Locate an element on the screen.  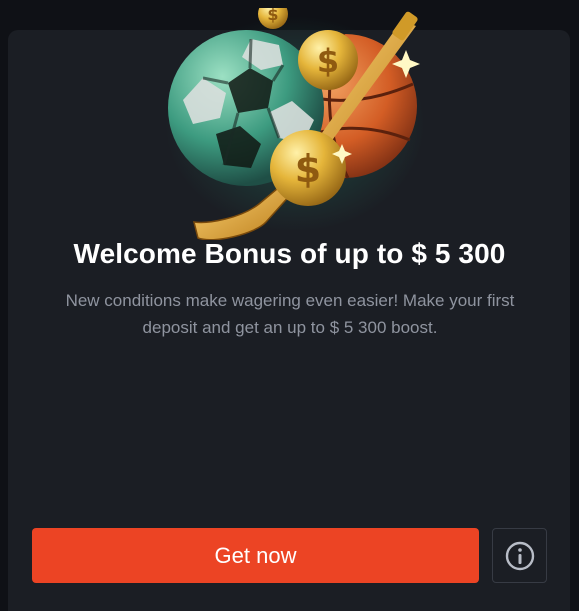
info-button is located at coordinates (519, 555).